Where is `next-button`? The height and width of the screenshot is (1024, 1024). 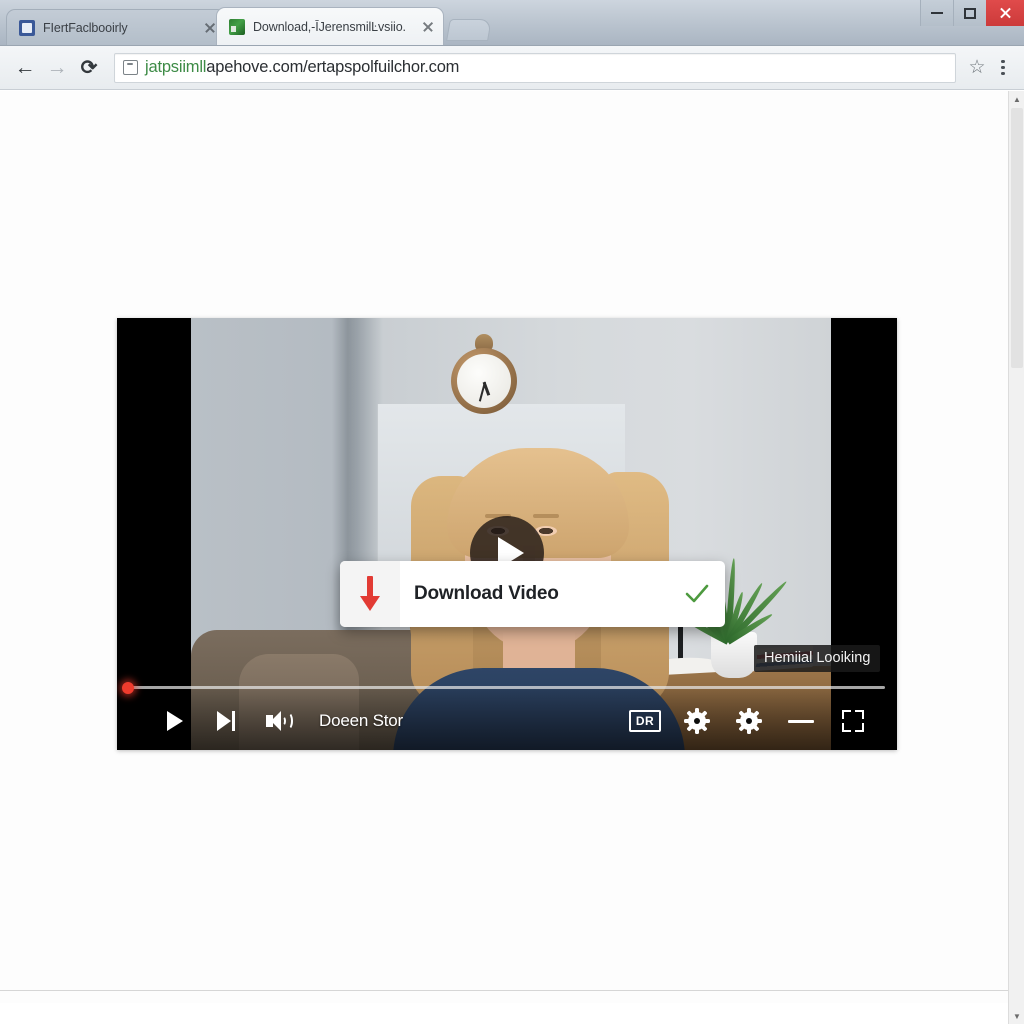
next-button is located at coordinates (227, 721).